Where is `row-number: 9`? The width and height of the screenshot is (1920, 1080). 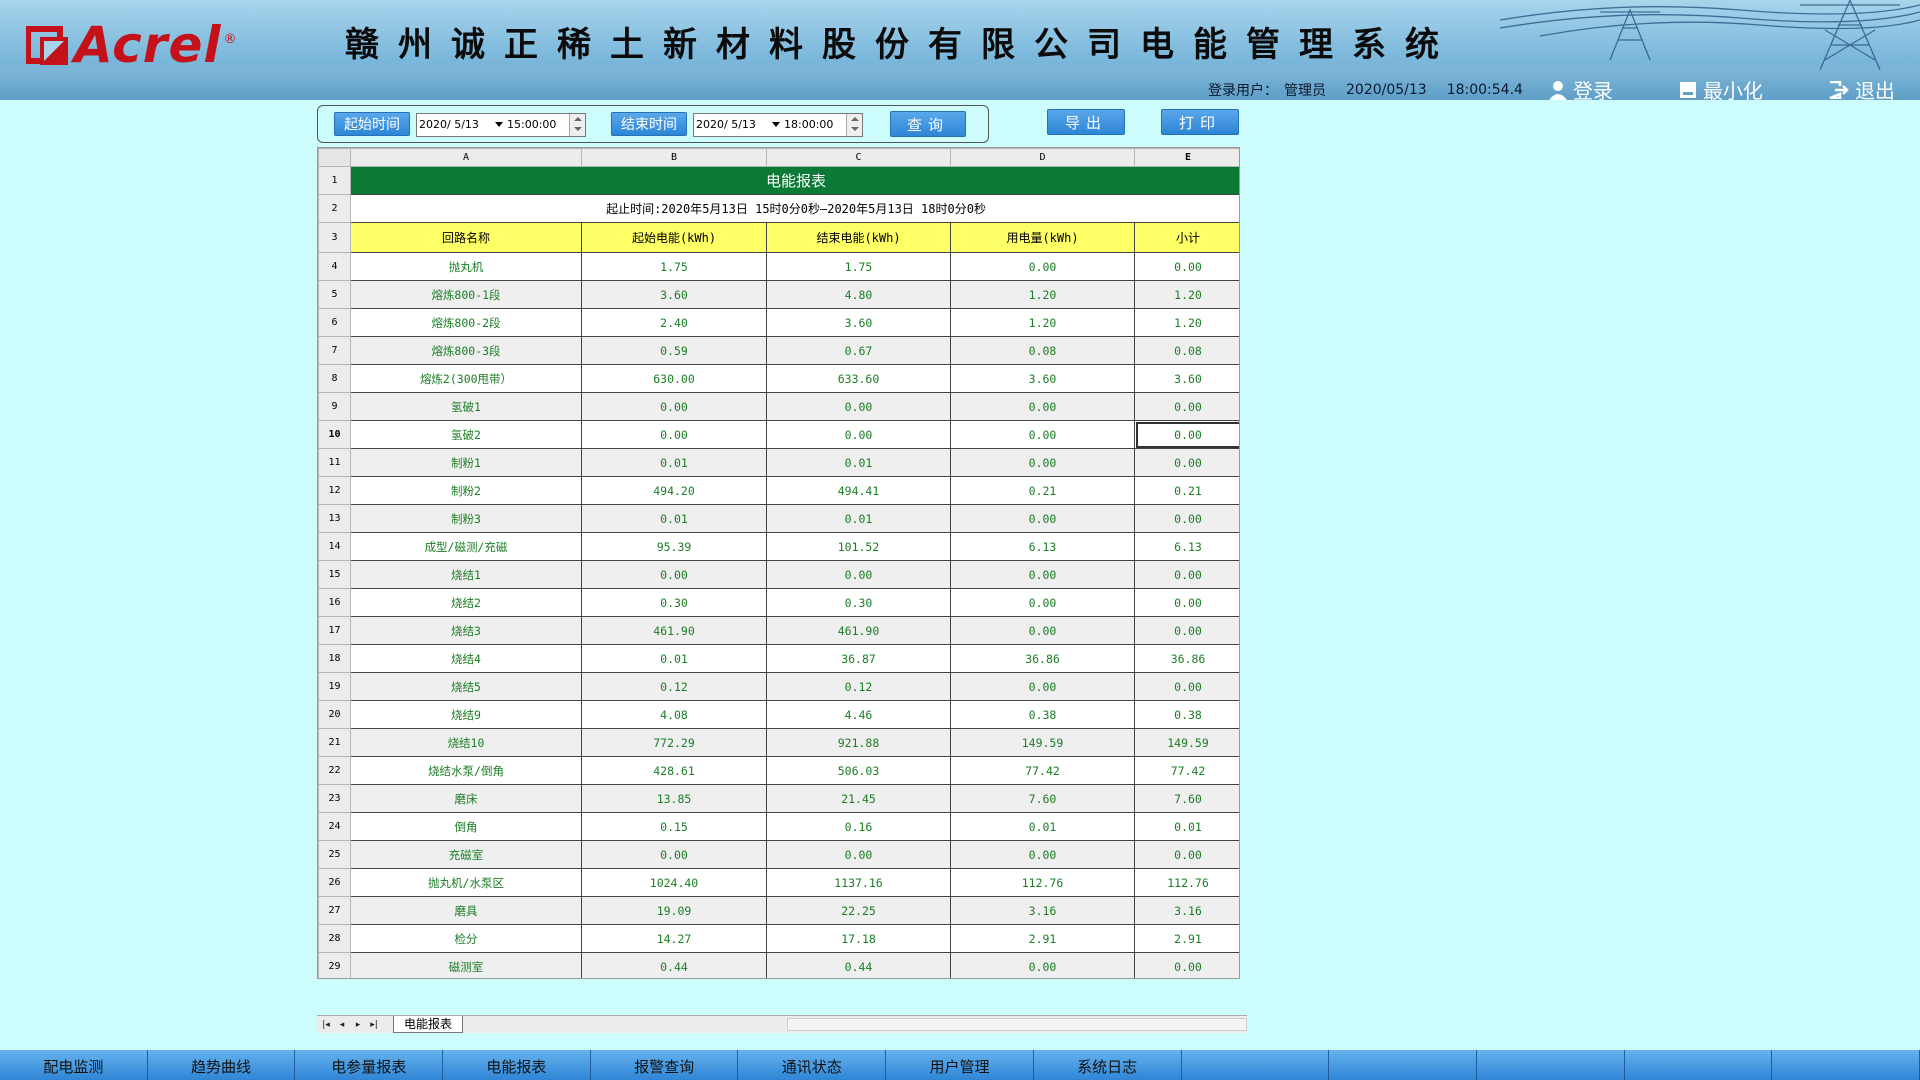
row-number: 9 is located at coordinates (334, 406).